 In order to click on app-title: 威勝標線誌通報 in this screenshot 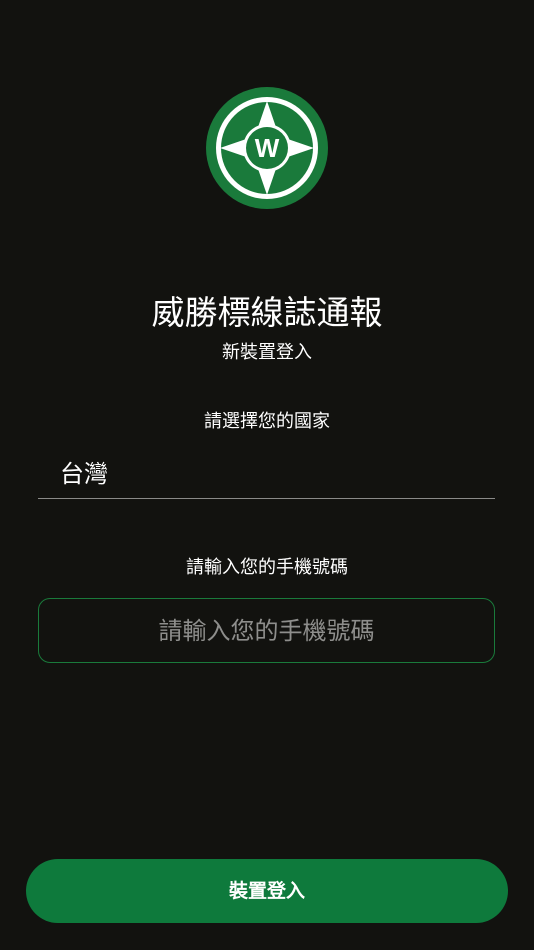, I will do `click(267, 312)`.